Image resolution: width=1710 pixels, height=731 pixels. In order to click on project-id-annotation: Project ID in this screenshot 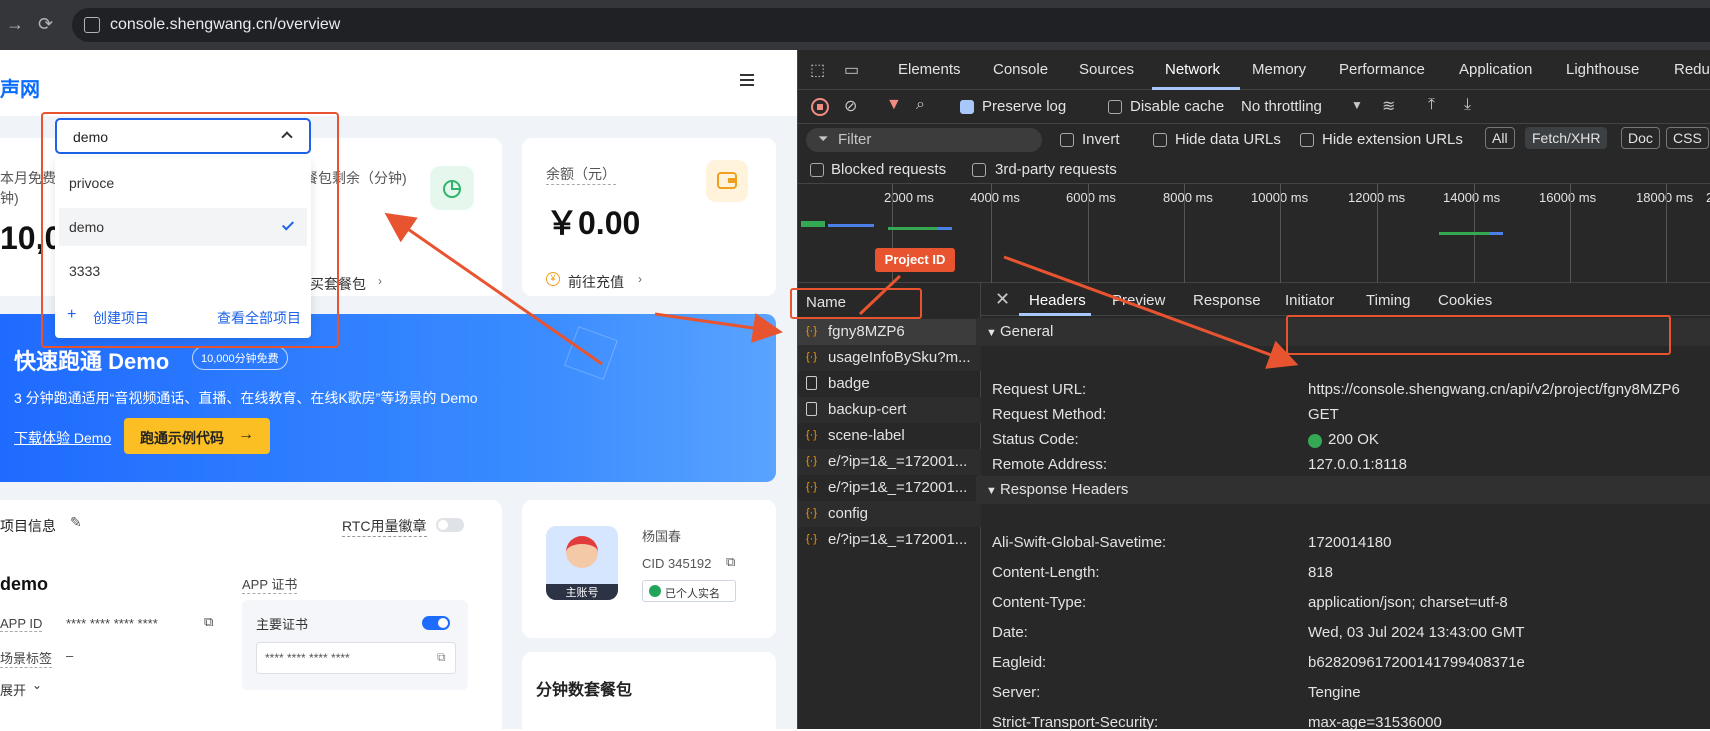, I will do `click(915, 260)`.